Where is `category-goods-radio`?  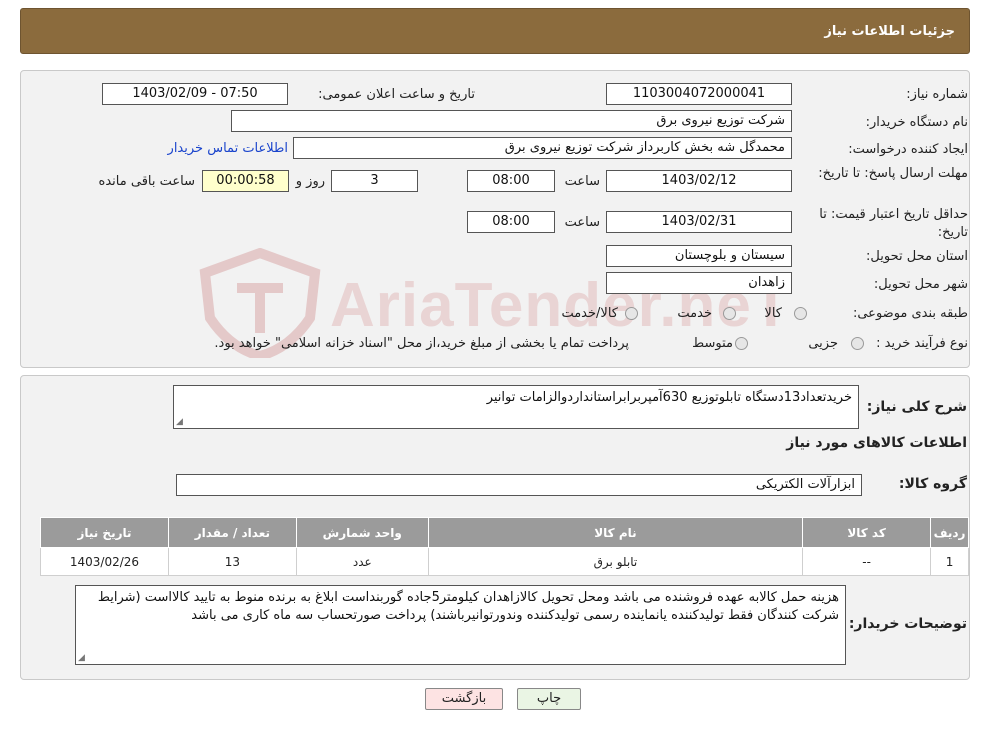 category-goods-radio is located at coordinates (800, 313).